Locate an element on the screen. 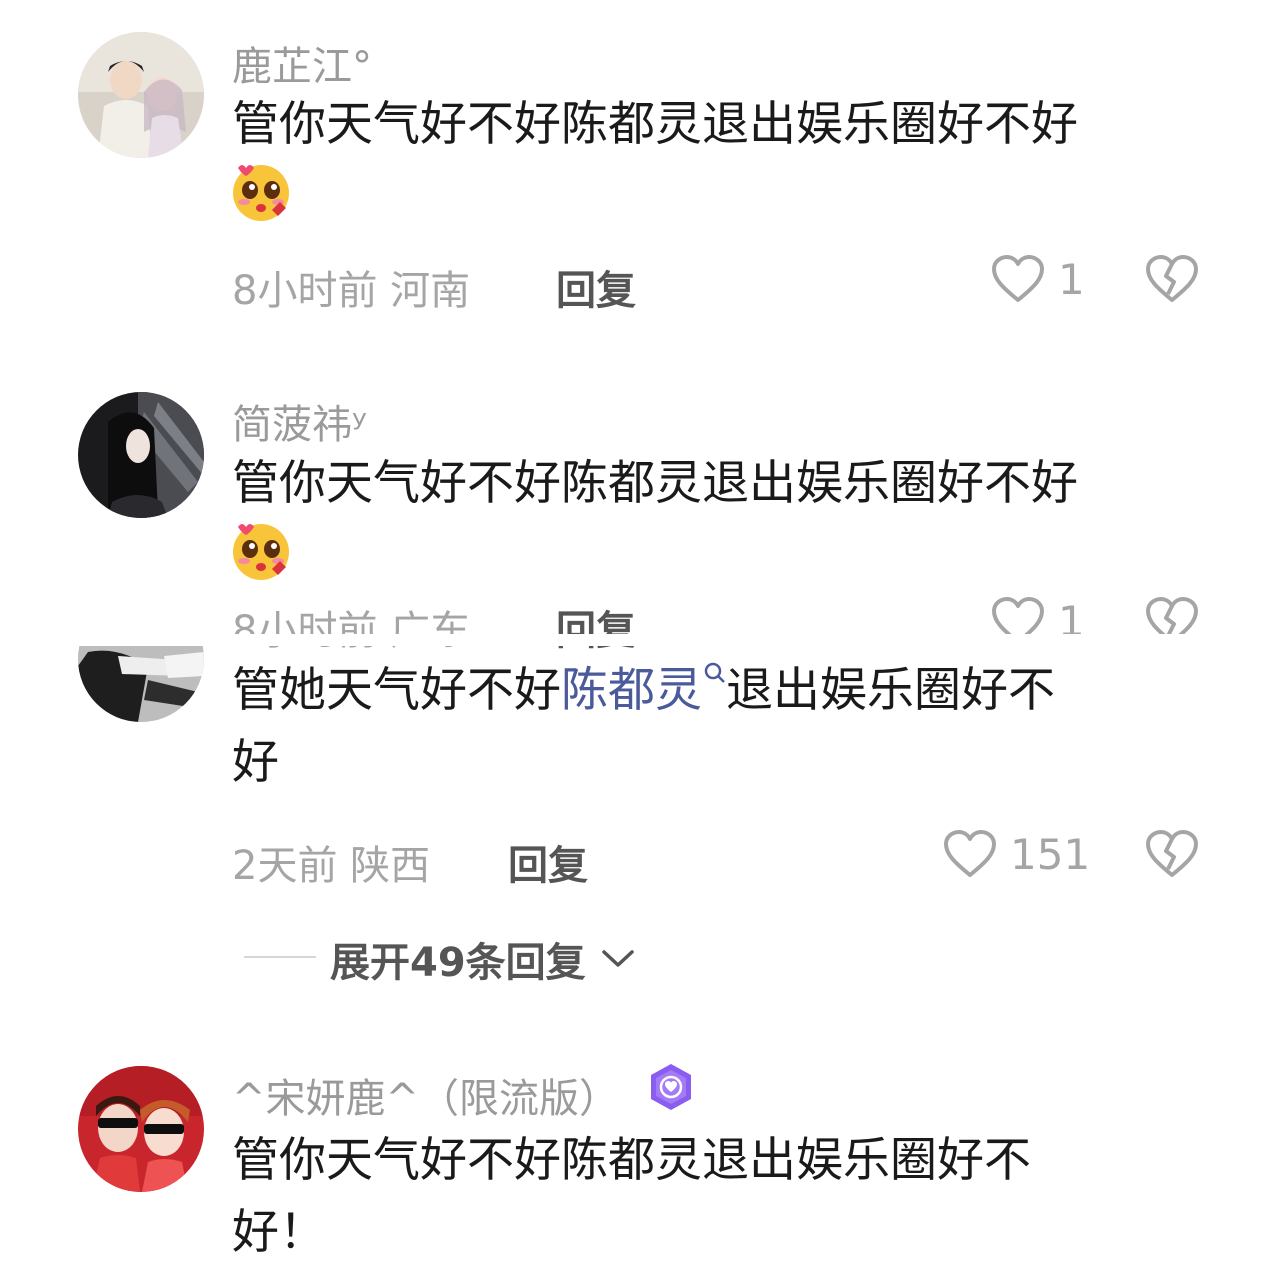 The height and width of the screenshot is (1280, 1280). divider-line is located at coordinates (280, 957).